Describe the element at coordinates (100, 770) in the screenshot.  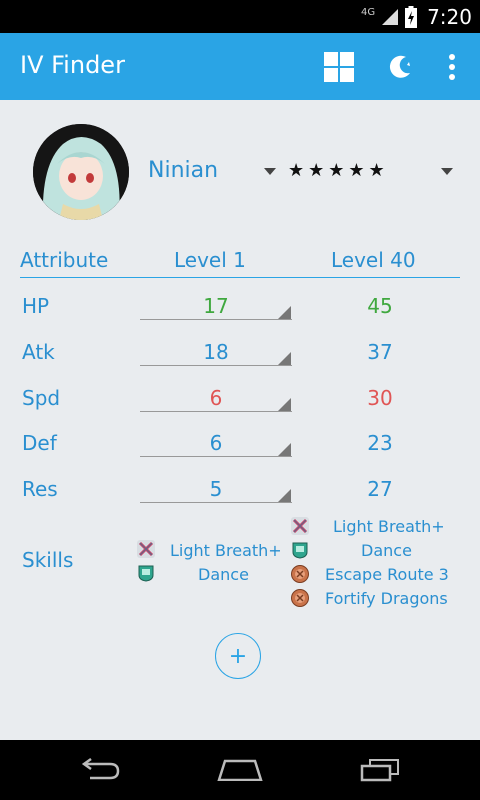
I see `back-icon` at that location.